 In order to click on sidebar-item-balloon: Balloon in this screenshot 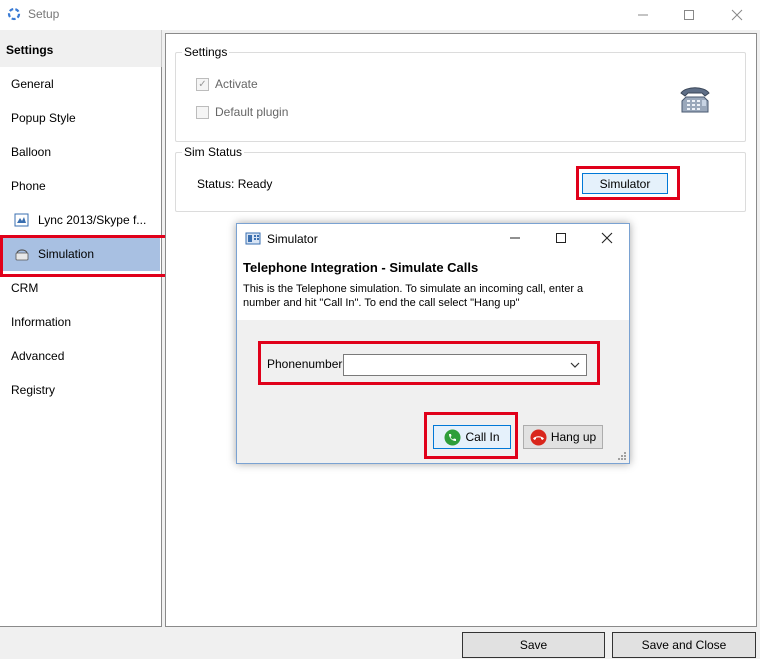, I will do `click(80, 152)`.